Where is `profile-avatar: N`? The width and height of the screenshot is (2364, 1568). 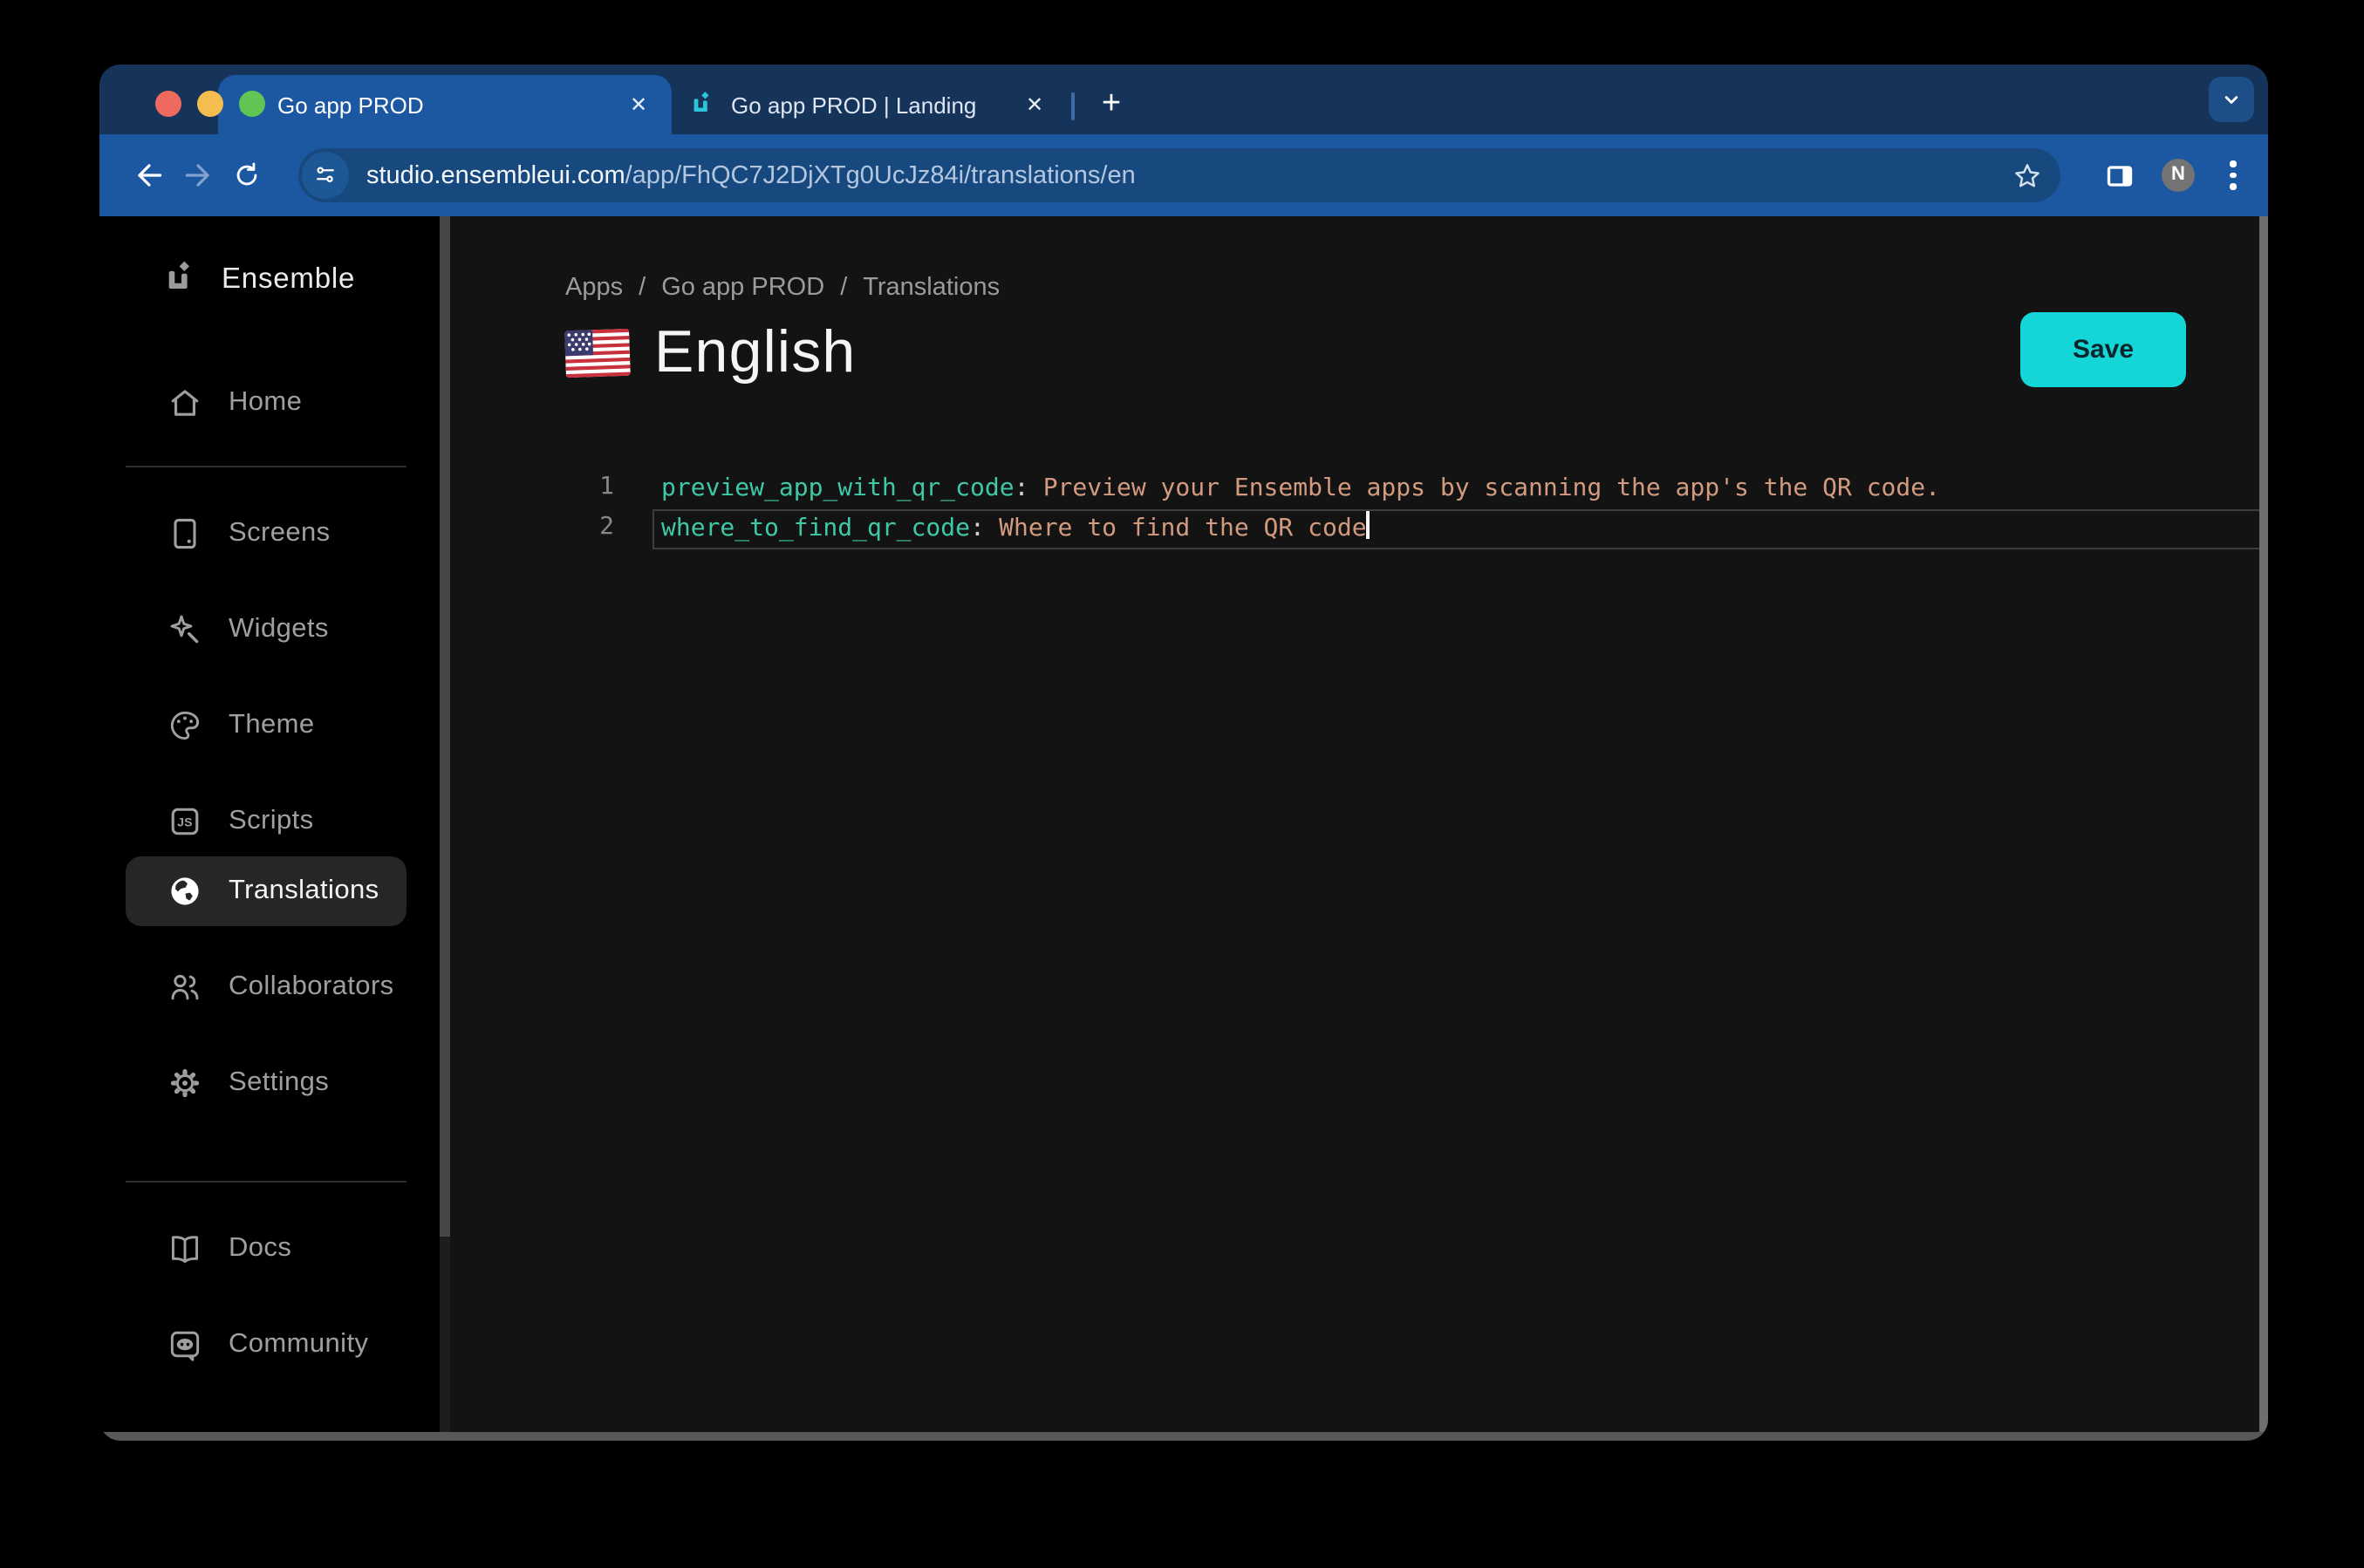
profile-avatar: N is located at coordinates (2178, 175).